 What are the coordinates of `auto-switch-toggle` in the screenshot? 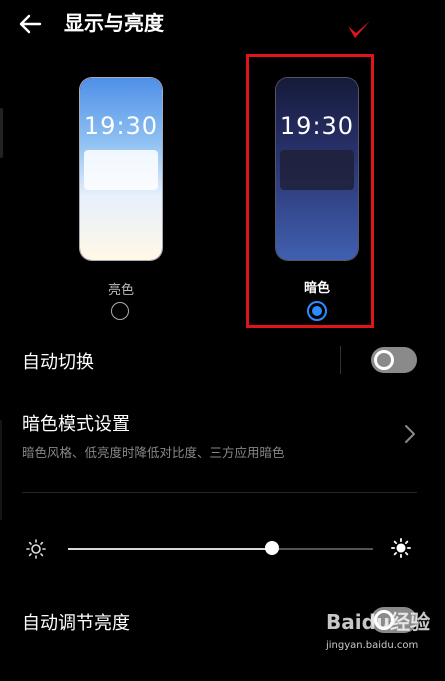 It's located at (394, 360).